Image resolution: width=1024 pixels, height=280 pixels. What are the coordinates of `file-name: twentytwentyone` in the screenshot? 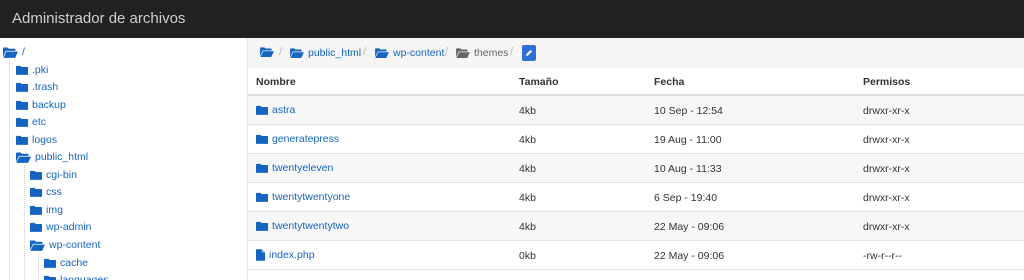 It's located at (311, 197).